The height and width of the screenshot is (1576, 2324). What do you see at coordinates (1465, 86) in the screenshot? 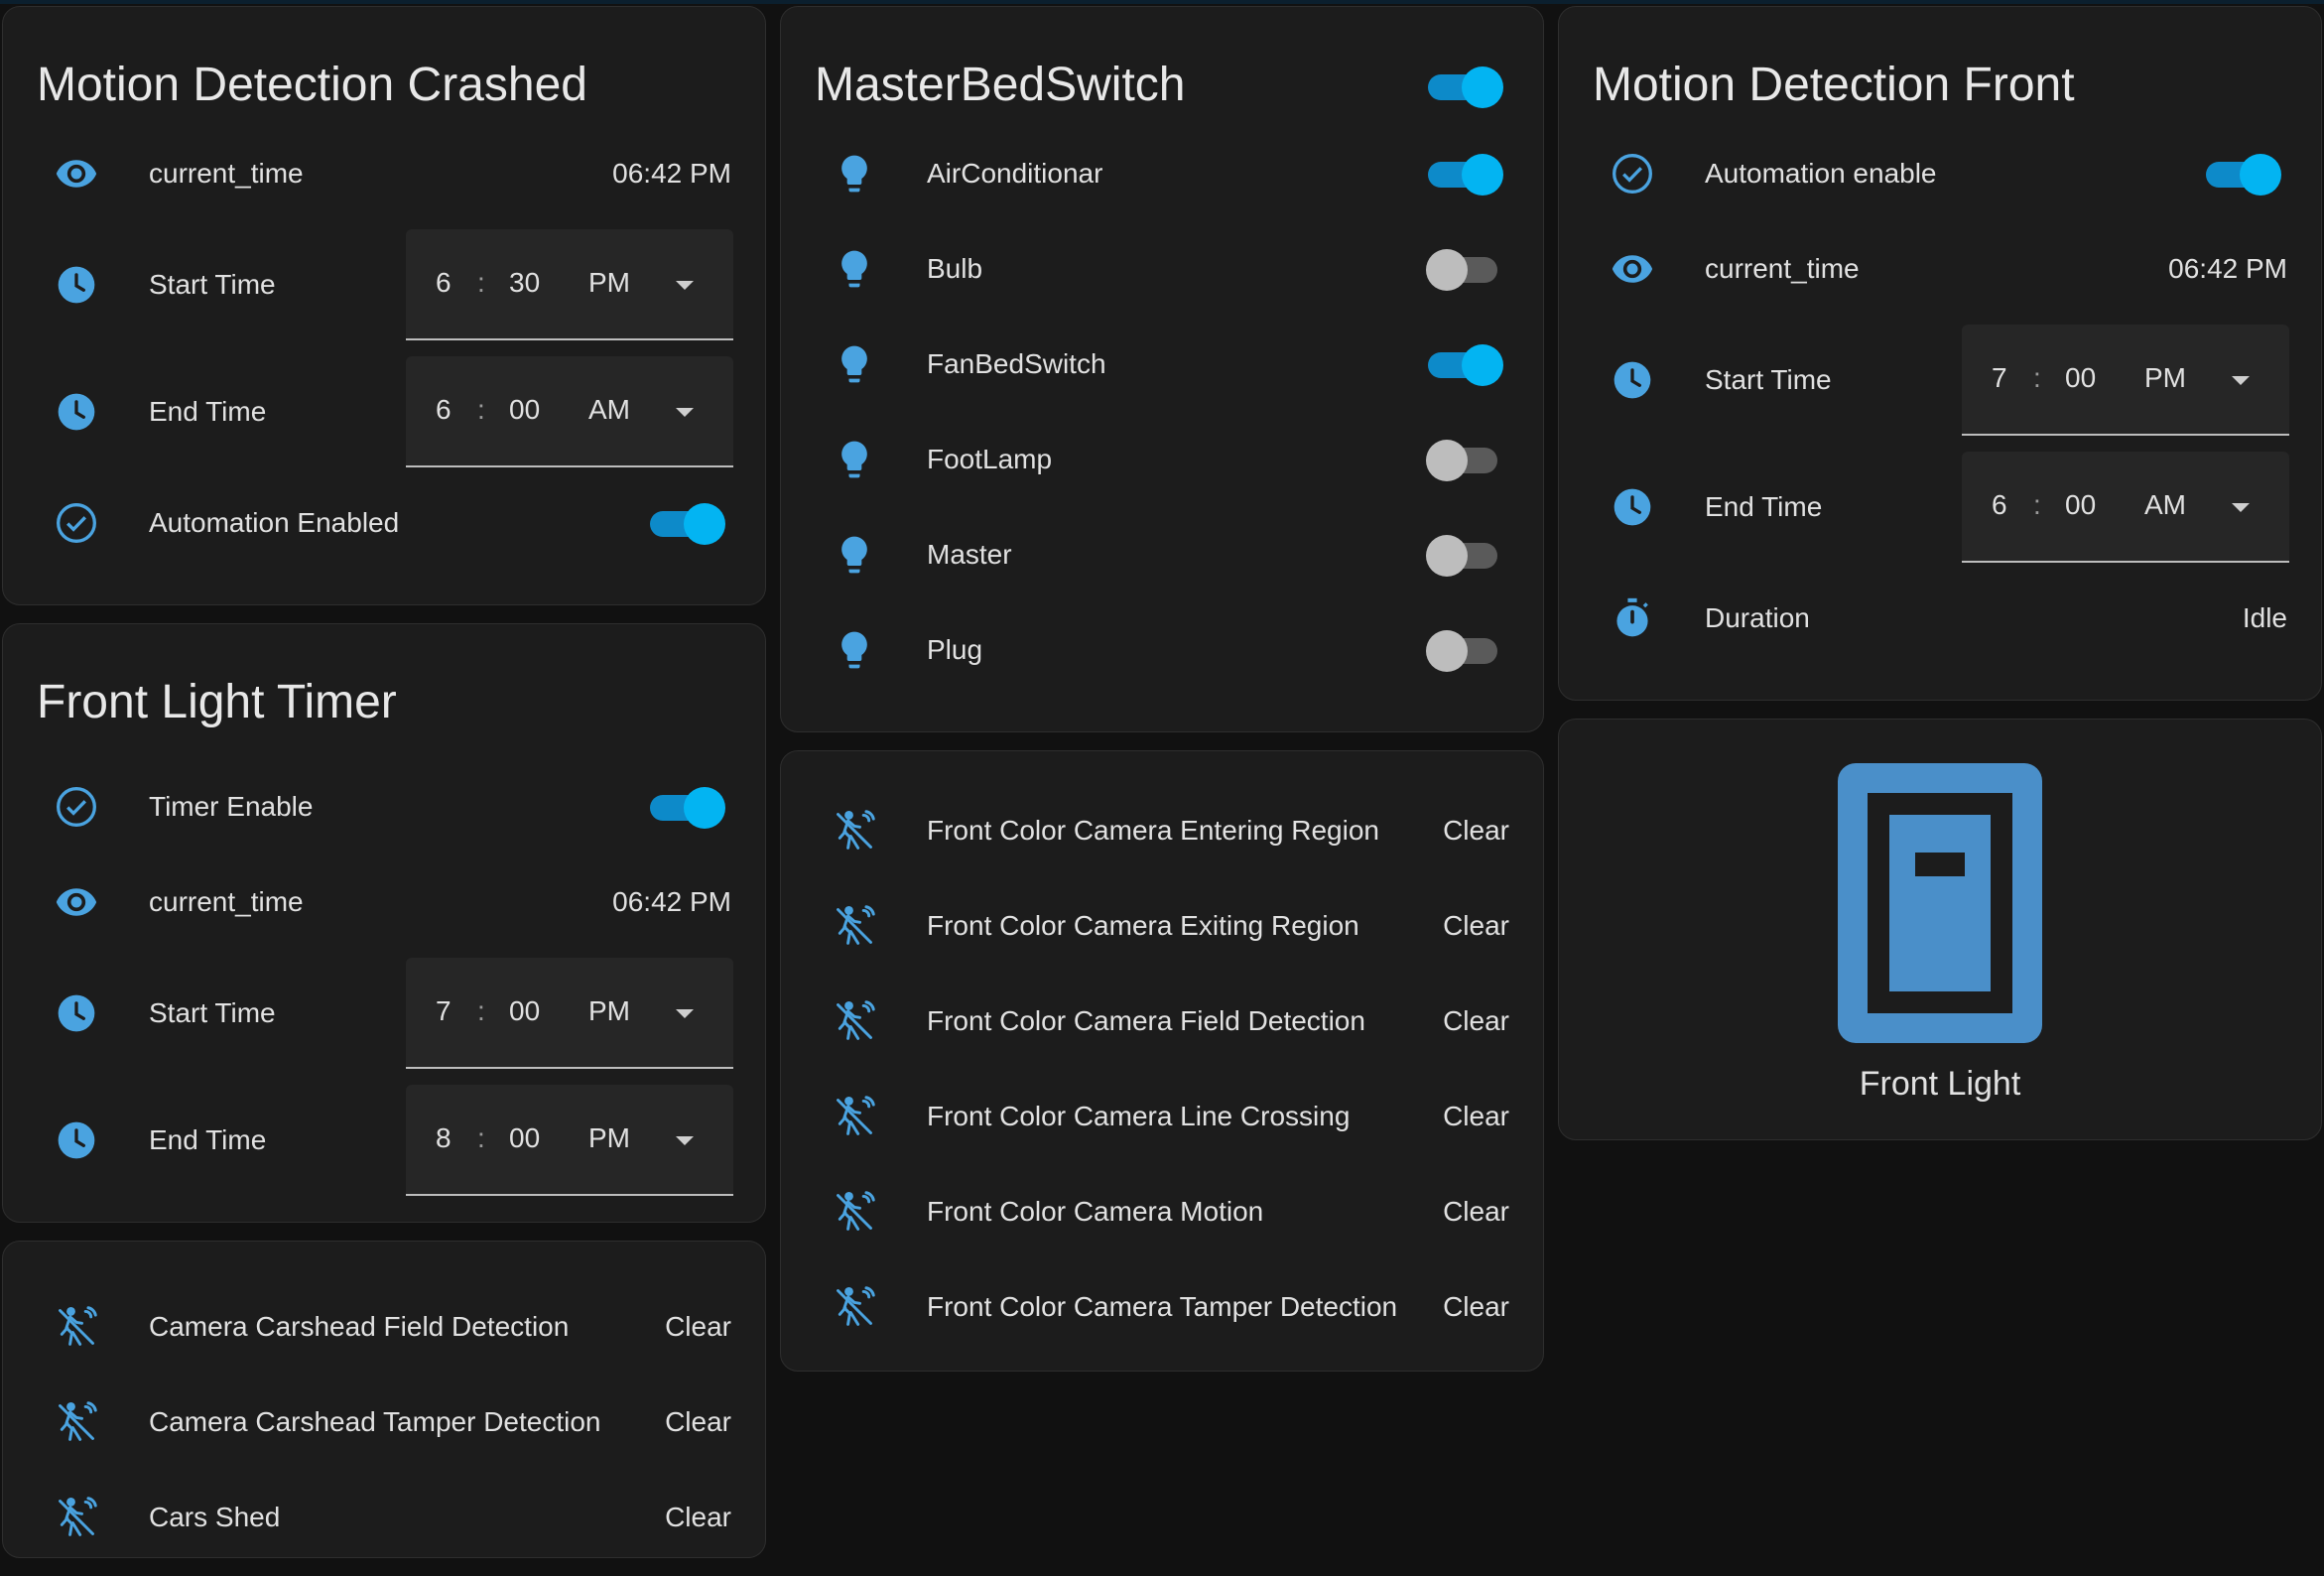
I see `master-bed-switch-toggle` at bounding box center [1465, 86].